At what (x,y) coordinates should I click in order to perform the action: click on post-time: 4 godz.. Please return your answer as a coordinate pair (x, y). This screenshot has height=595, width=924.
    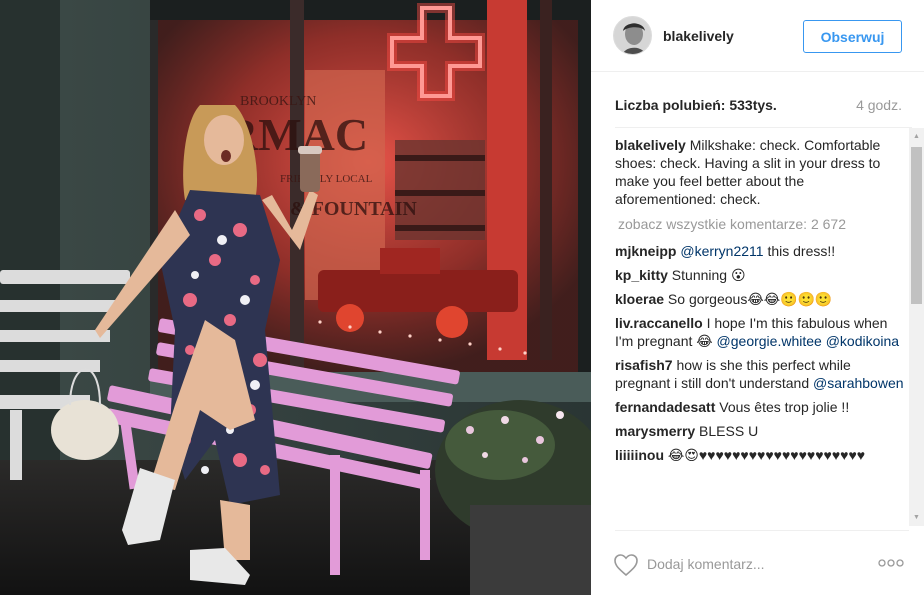
    Looking at the image, I should click on (879, 105).